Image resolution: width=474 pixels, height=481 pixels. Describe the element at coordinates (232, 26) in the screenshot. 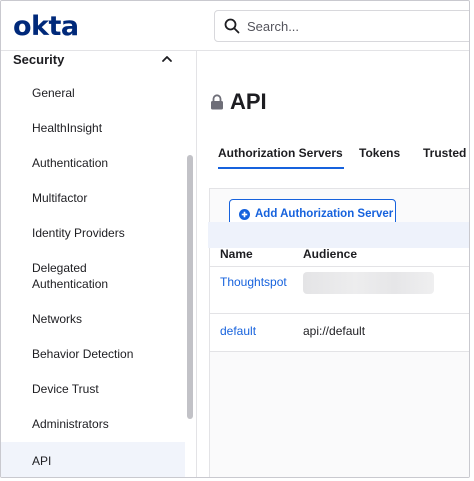

I see `search-icon` at that location.